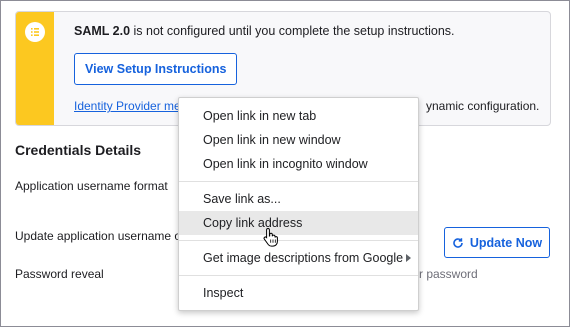 The height and width of the screenshot is (327, 570). Describe the element at coordinates (298, 293) in the screenshot. I see `menu-item-inspect: Inspect` at that location.